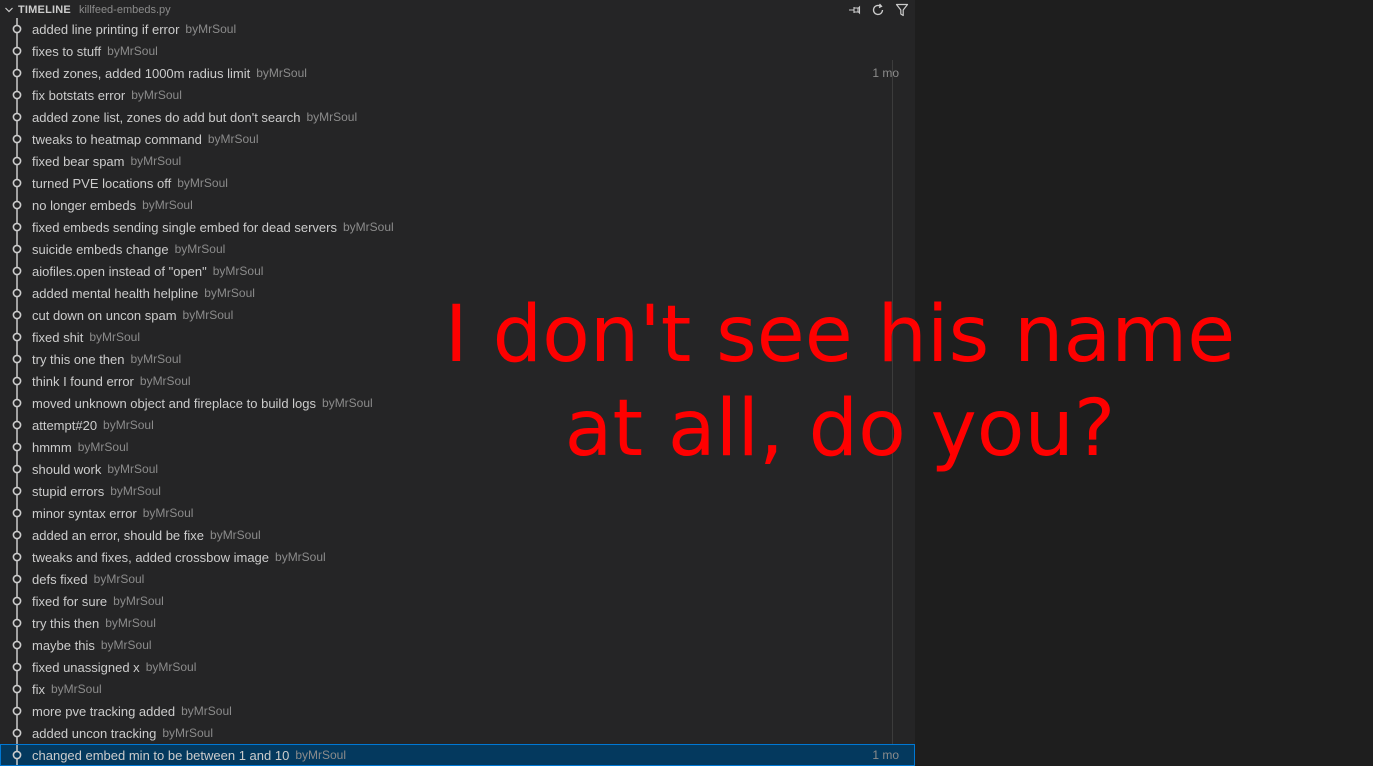  Describe the element at coordinates (854, 10) in the screenshot. I see `pin-icon` at that location.